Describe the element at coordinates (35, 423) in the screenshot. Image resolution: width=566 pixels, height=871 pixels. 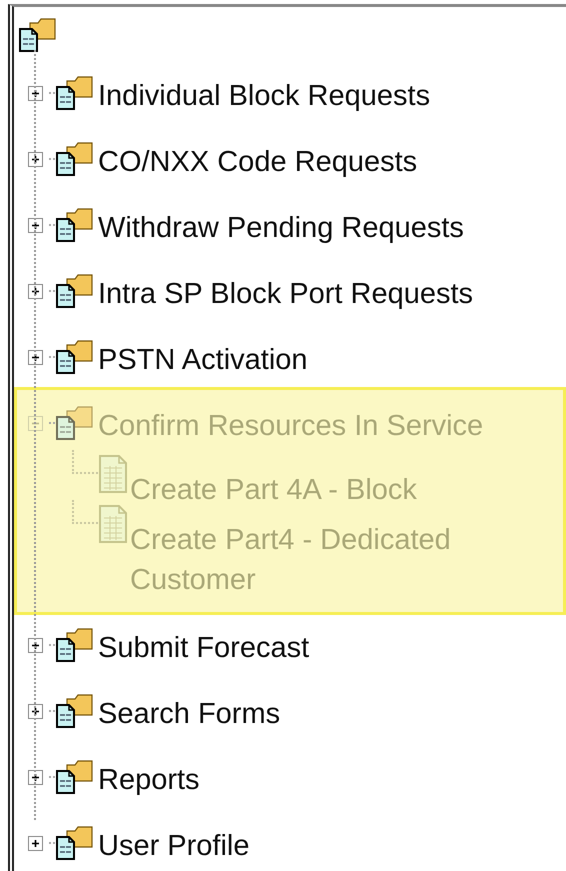
I see `collapse-button` at that location.